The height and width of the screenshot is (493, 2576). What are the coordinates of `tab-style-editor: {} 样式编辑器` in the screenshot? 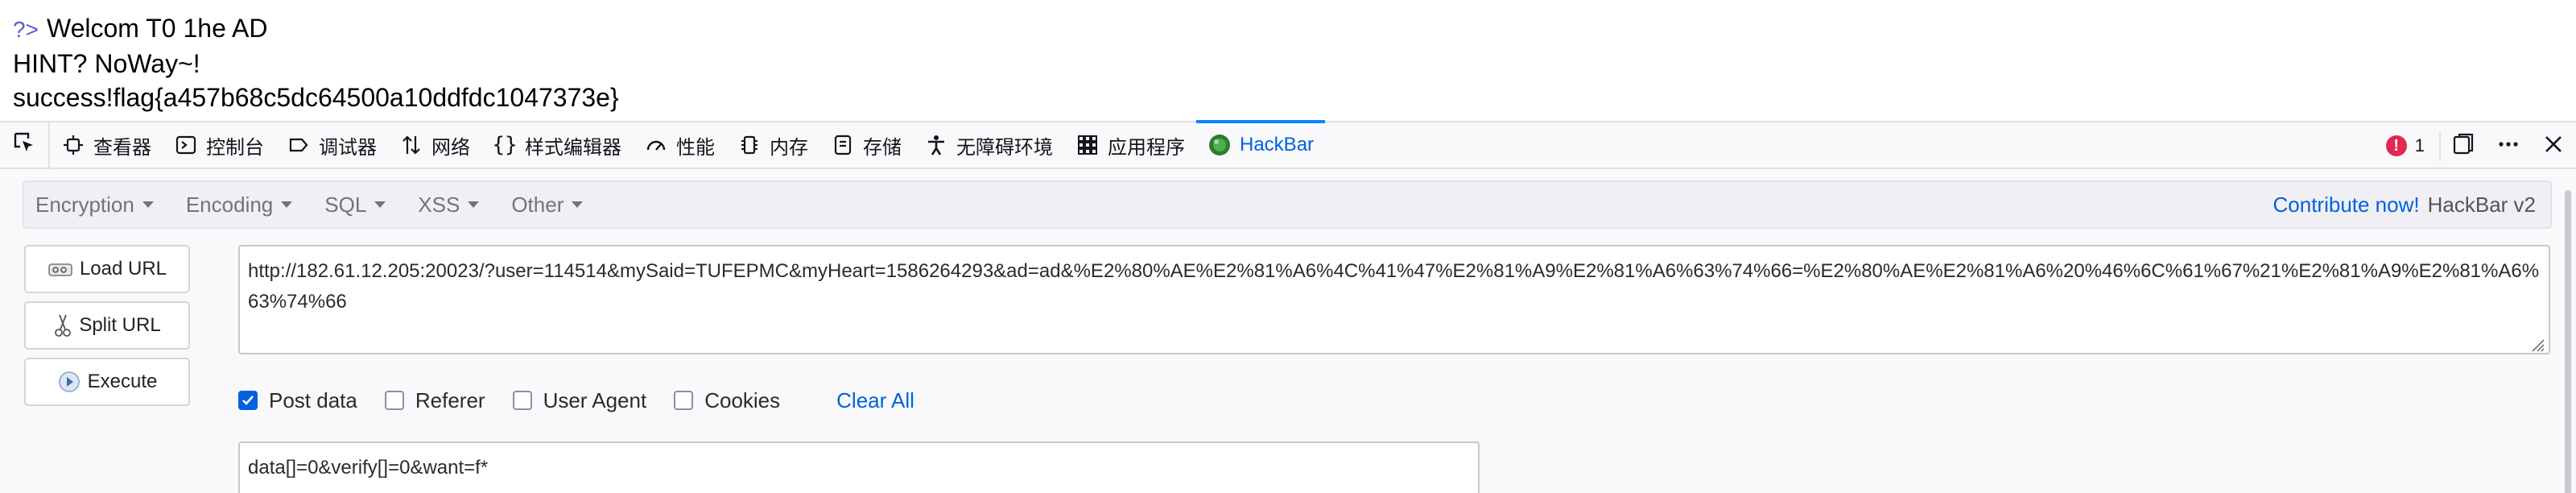 It's located at (557, 145).